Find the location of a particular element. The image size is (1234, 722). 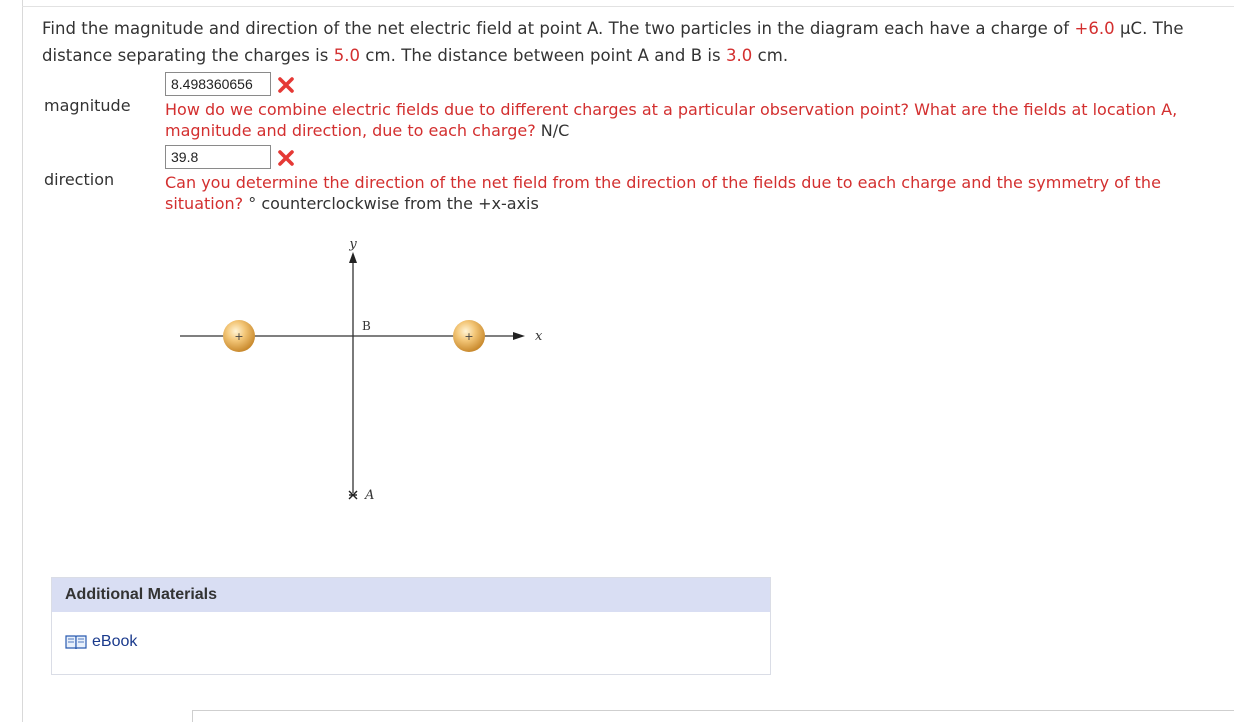

magnitude-label: magnitude is located at coordinates (87, 105).